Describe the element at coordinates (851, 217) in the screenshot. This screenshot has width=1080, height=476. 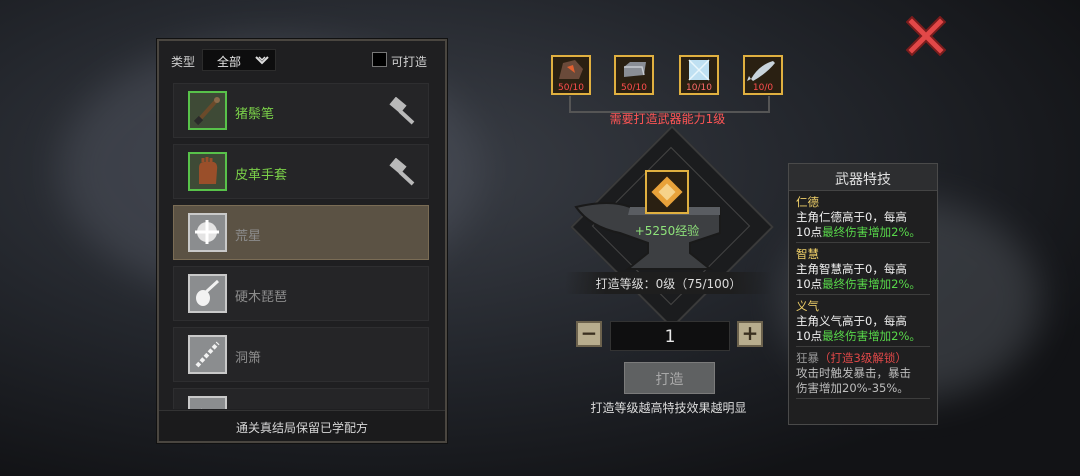
I see `skill-desc: 主角仁德高于0，每高` at that location.